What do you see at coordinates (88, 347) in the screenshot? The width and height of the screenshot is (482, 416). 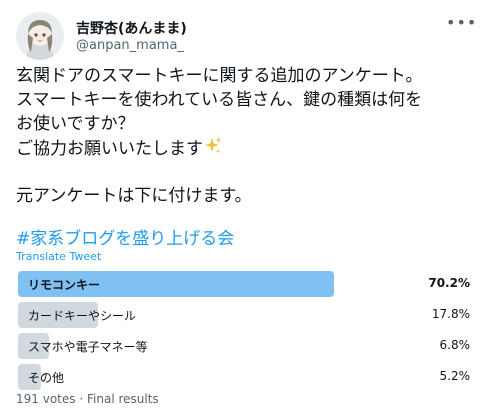 I see `poll-option-label: スマホや電子マネー等` at bounding box center [88, 347].